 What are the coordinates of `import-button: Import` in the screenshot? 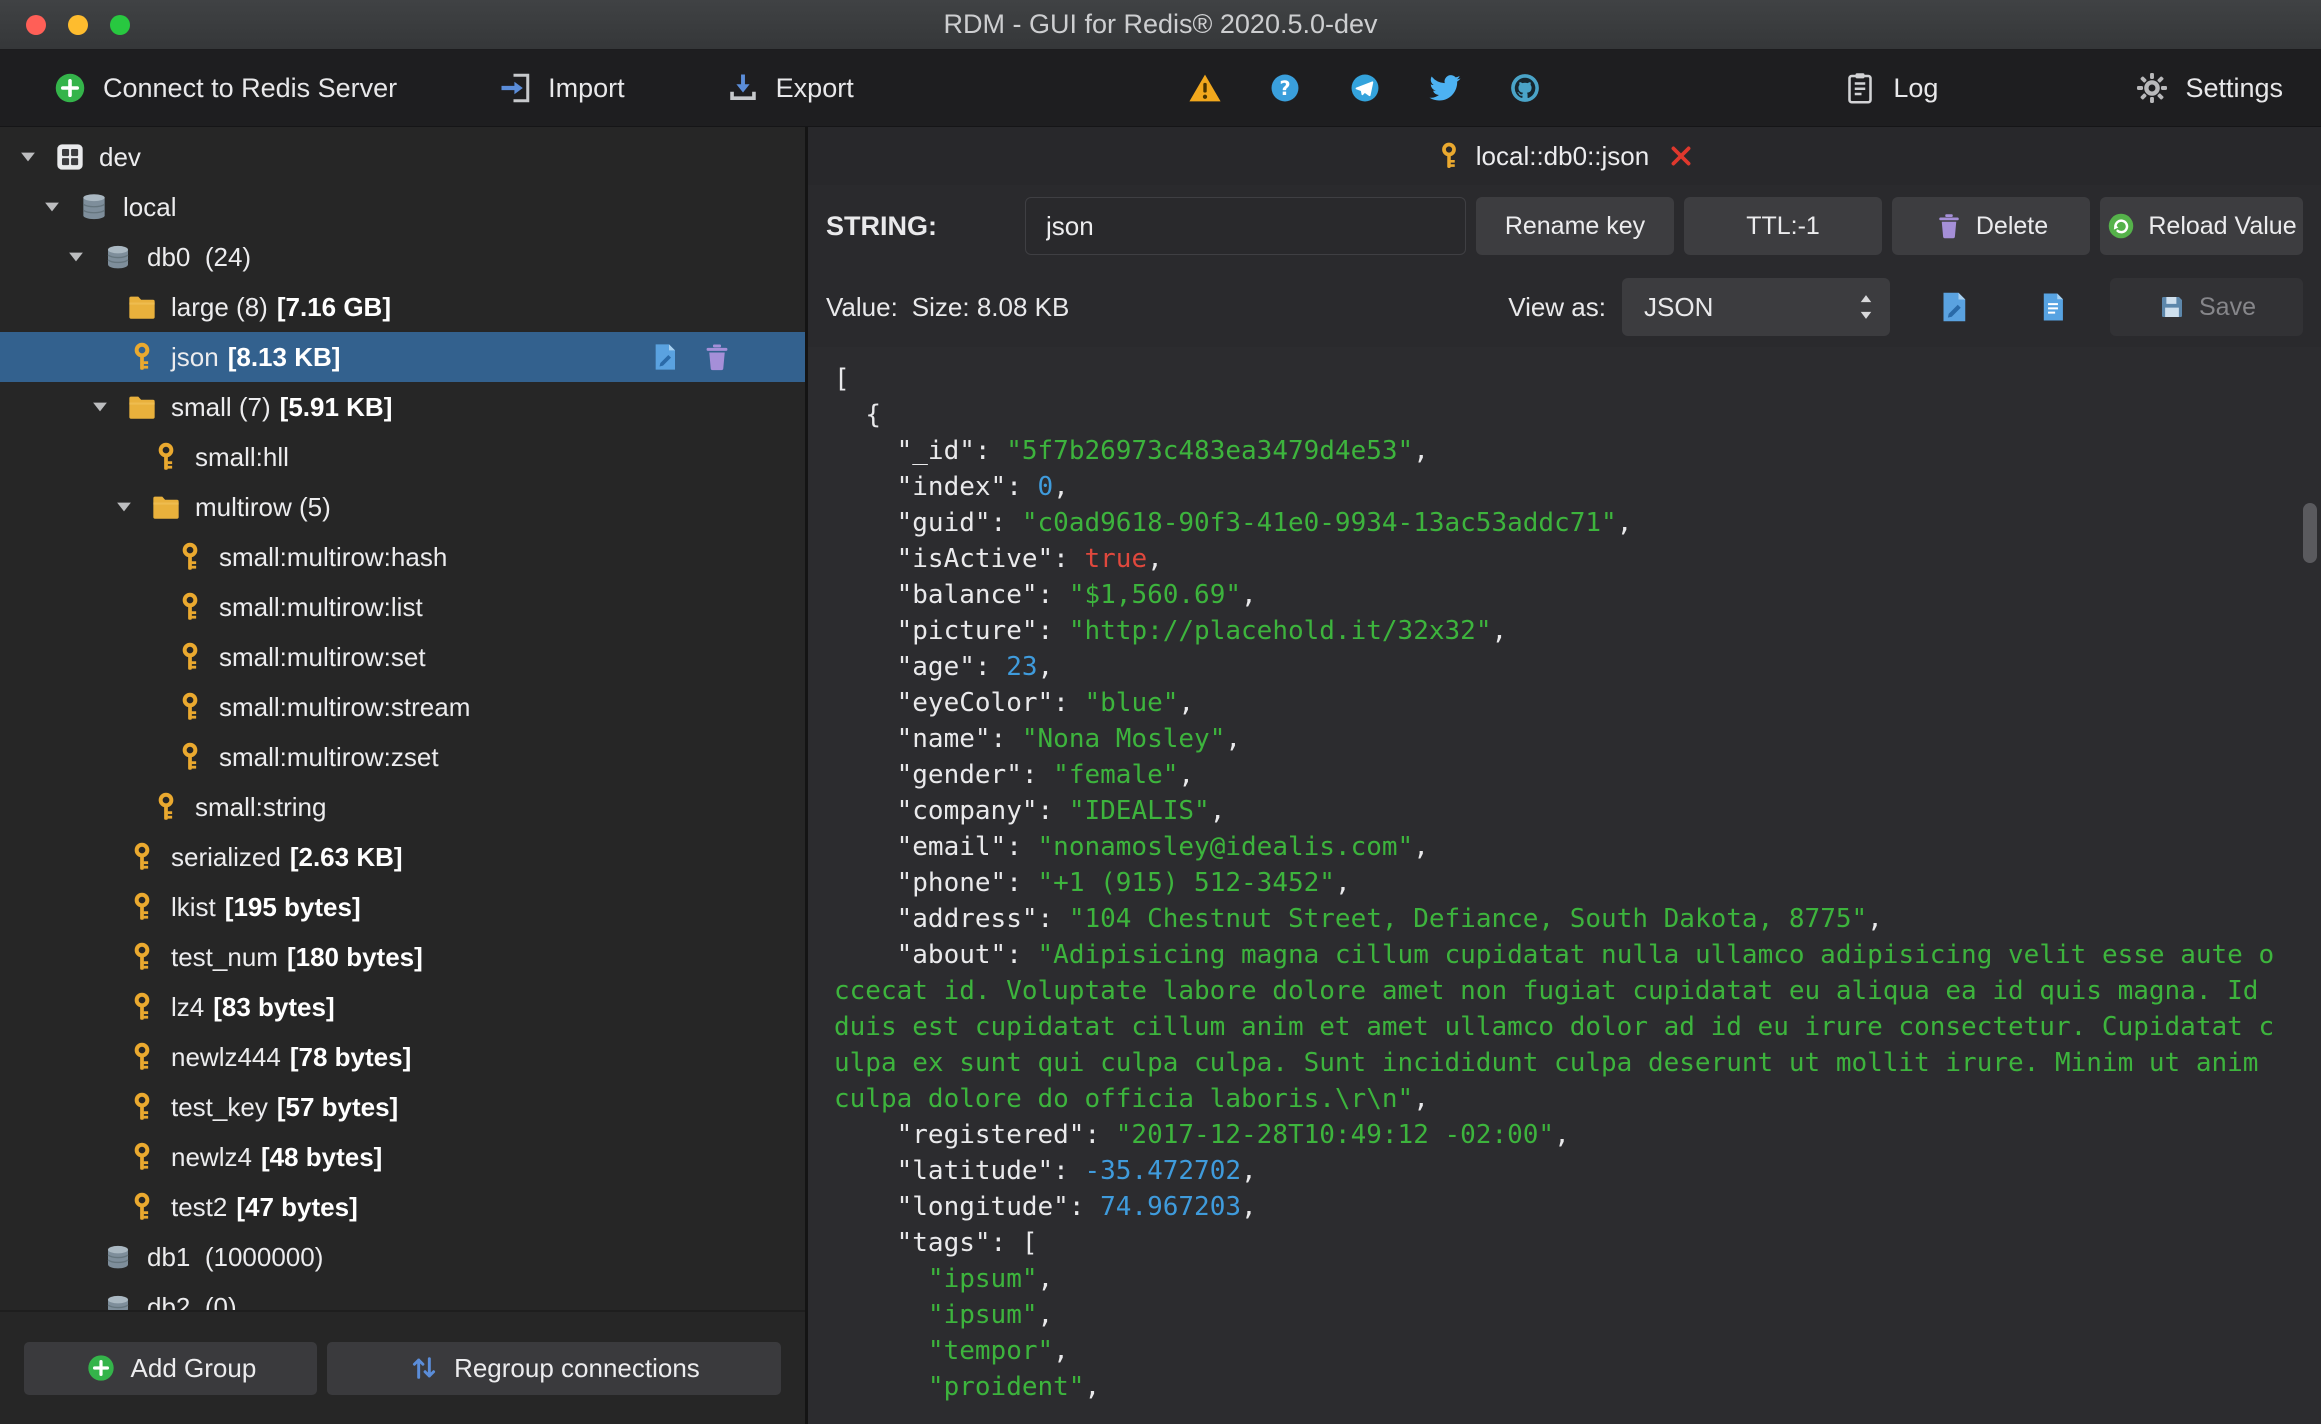 It's located at (561, 88).